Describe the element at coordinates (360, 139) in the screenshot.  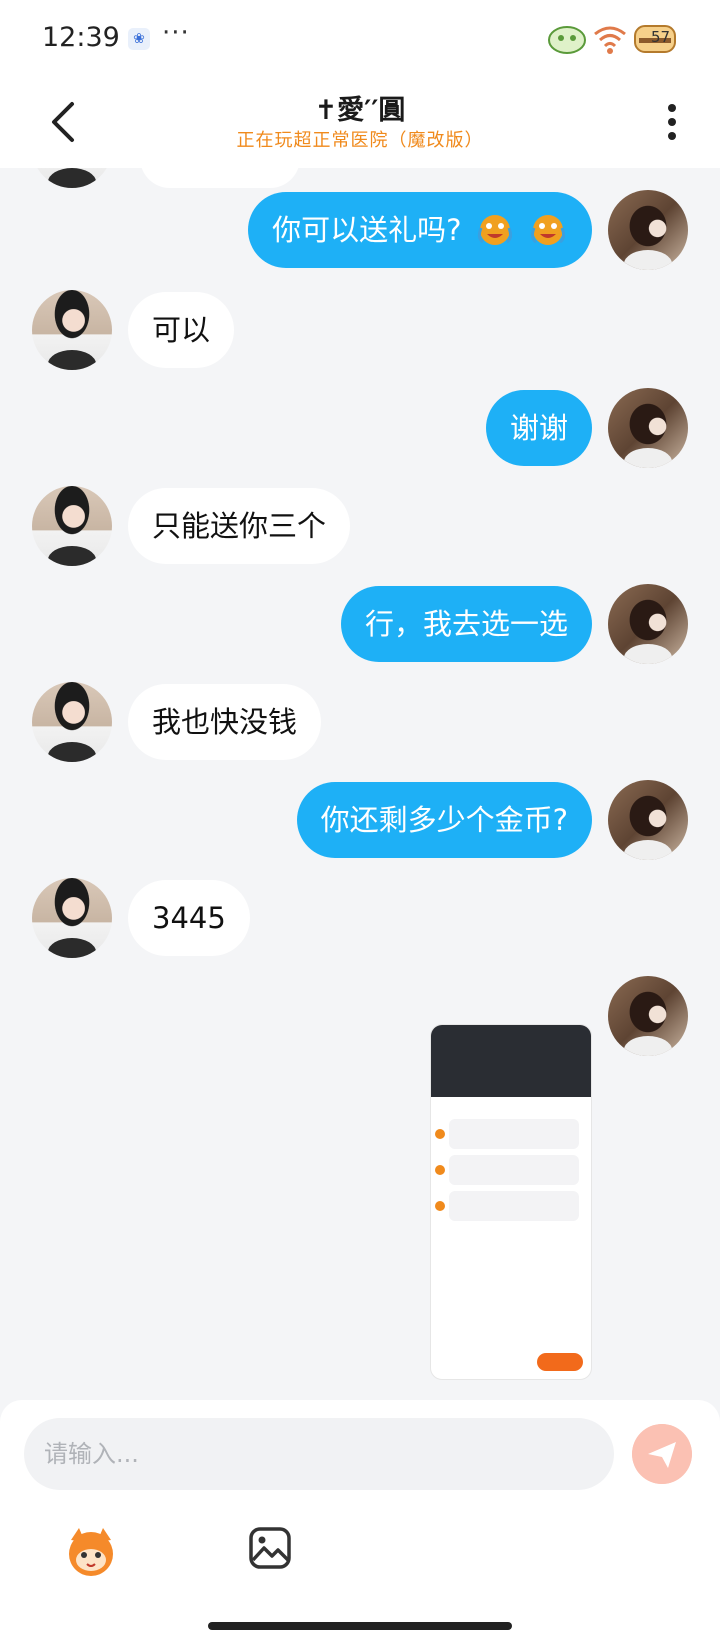
I see `contact-status: 正在玩超正常医院（魔改版）` at that location.